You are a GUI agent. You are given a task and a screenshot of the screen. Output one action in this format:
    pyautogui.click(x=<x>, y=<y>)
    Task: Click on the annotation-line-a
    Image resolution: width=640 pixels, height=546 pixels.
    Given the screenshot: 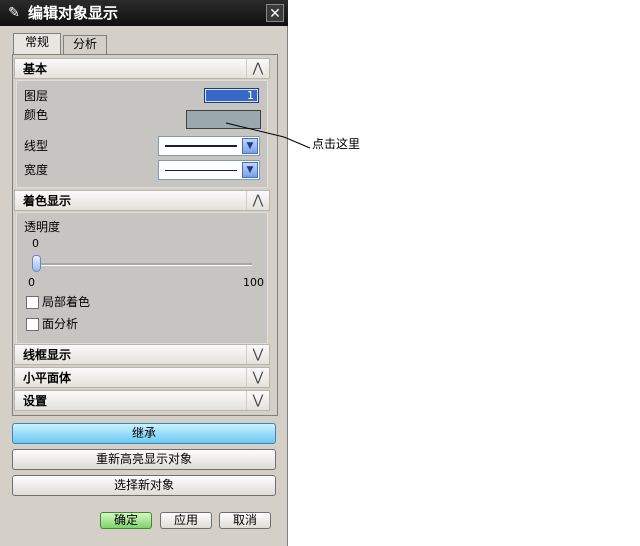 What is the action you would take?
    pyautogui.click(x=255, y=130)
    